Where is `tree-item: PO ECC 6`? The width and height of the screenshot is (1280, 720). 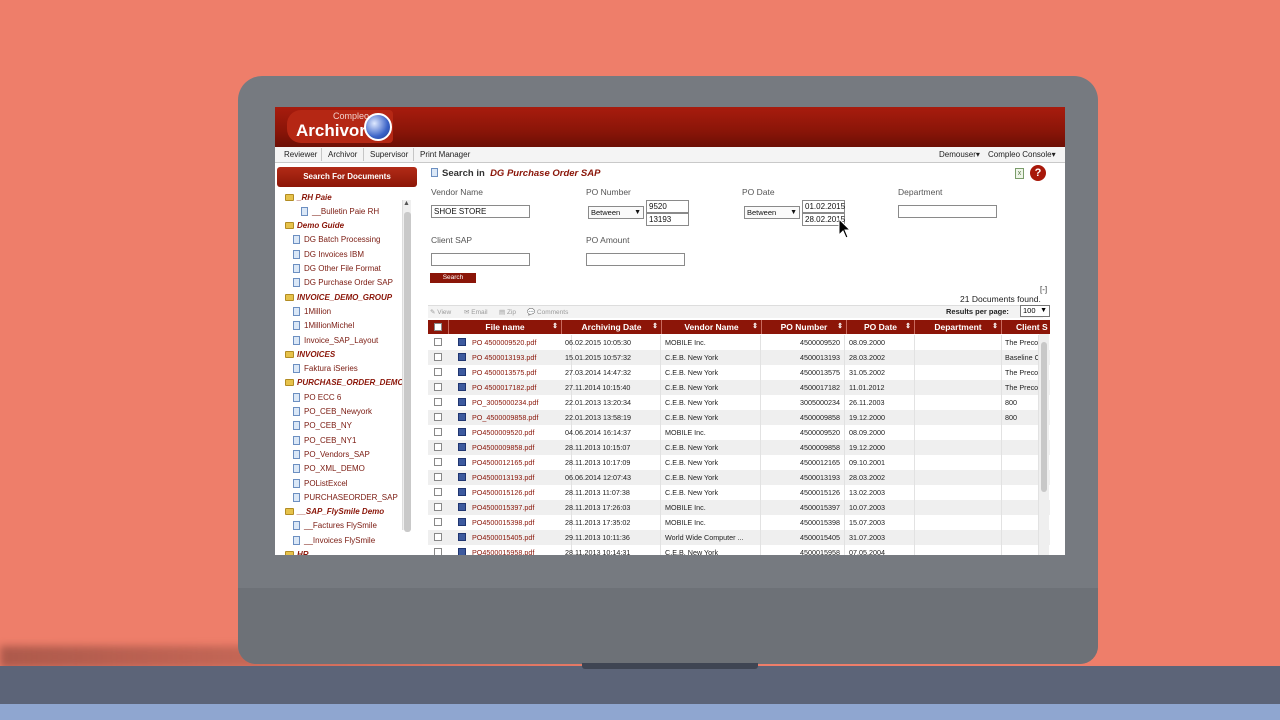
tree-item: PO ECC 6 is located at coordinates (317, 397).